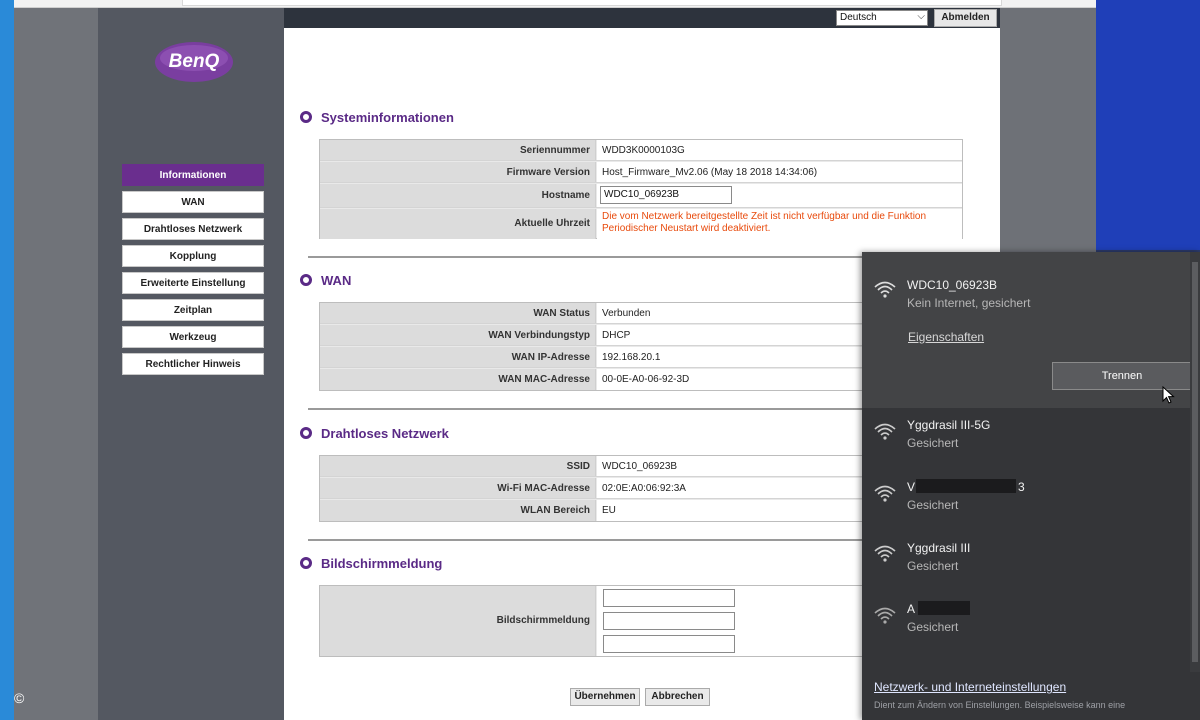 Image resolution: width=1200 pixels, height=720 pixels. What do you see at coordinates (458, 224) in the screenshot?
I see `time-label: Aktuelle Uhrzeit` at bounding box center [458, 224].